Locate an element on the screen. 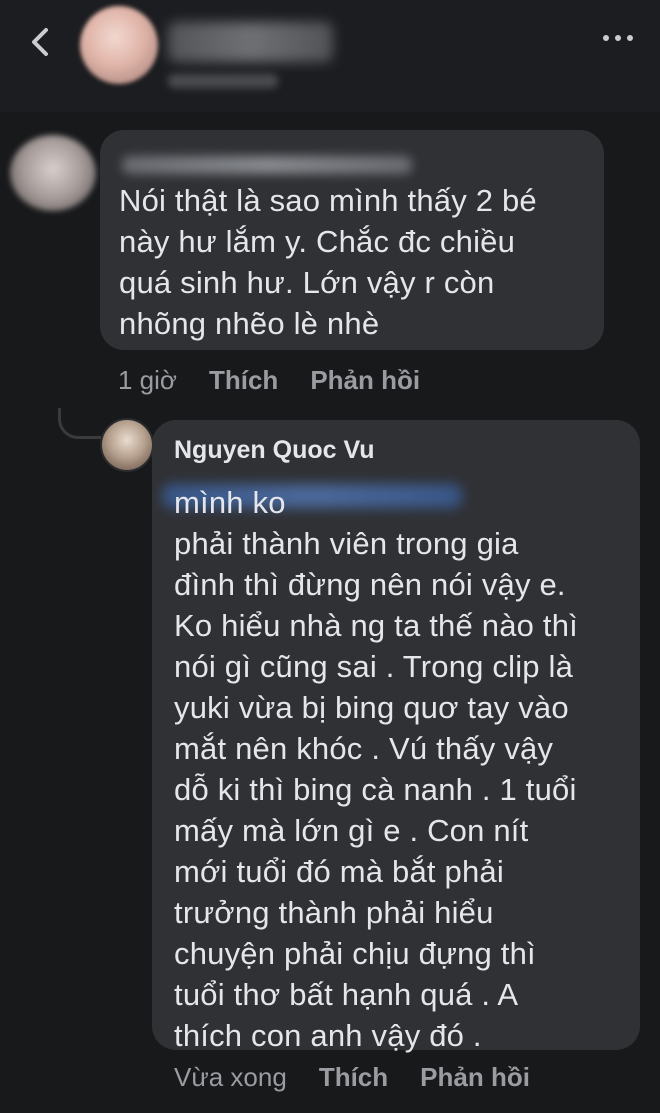 The width and height of the screenshot is (660, 1113). reply-like-button: Thích is located at coordinates (353, 1077).